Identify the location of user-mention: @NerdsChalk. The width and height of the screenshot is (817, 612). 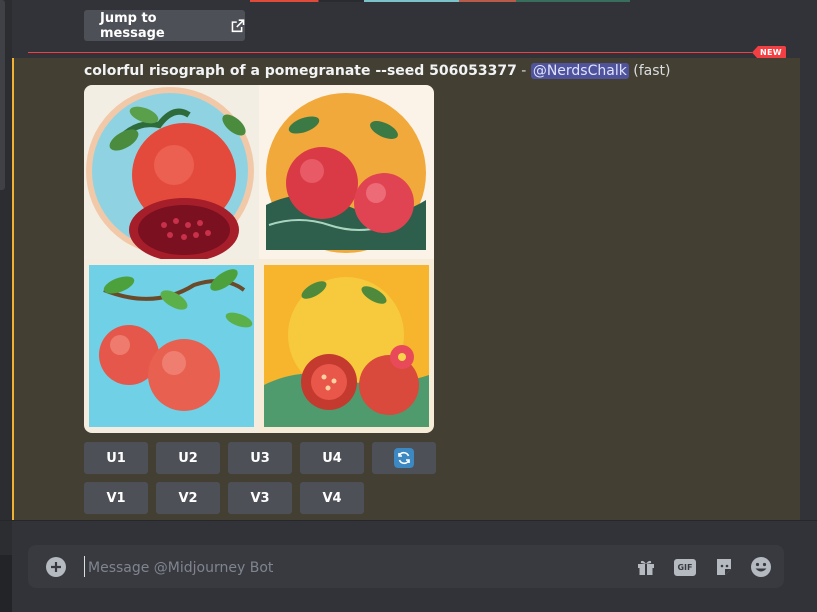
(579, 71).